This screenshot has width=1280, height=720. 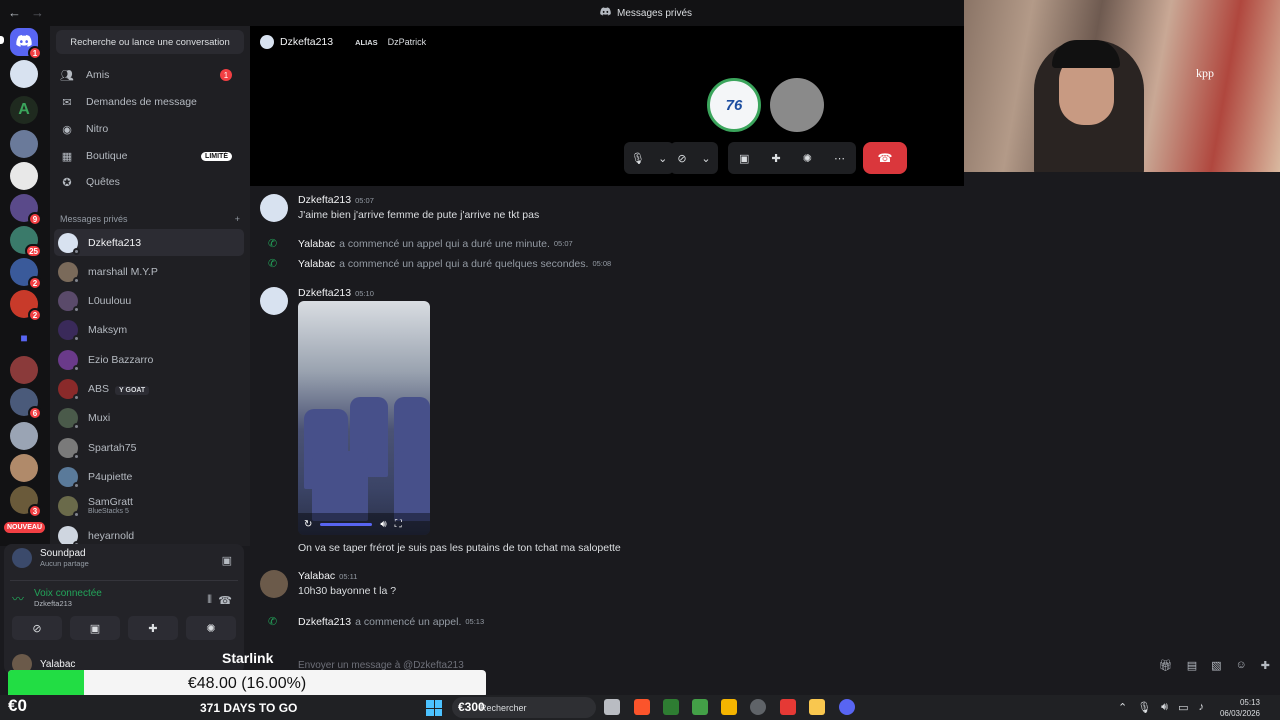 What do you see at coordinates (26, 210) in the screenshot?
I see `server-icon: 9` at bounding box center [26, 210].